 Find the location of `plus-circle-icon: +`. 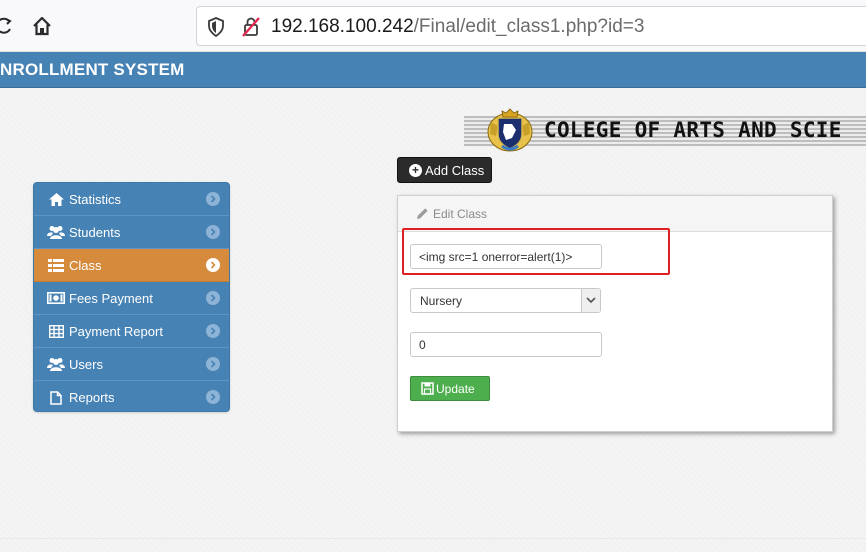

plus-circle-icon: + is located at coordinates (415, 170).